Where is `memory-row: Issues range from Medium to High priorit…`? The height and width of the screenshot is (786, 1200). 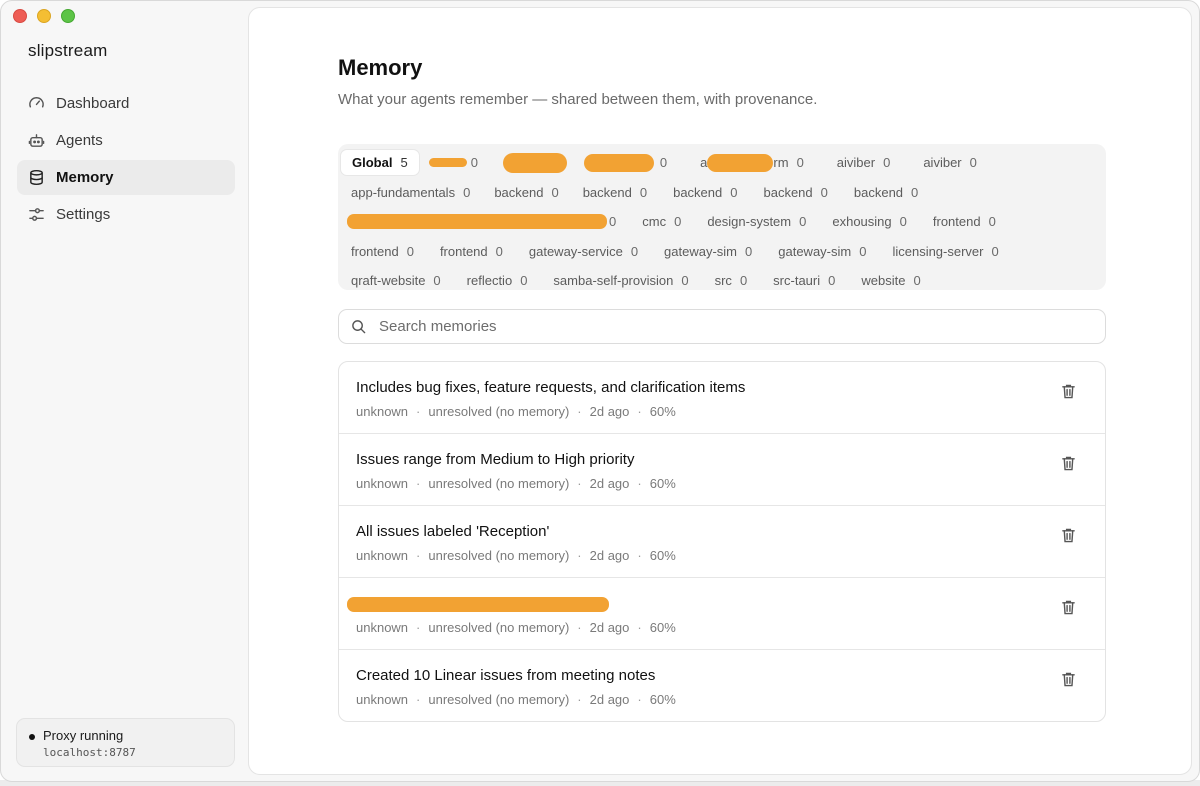 memory-row: Issues range from Medium to High priorit… is located at coordinates (722, 470).